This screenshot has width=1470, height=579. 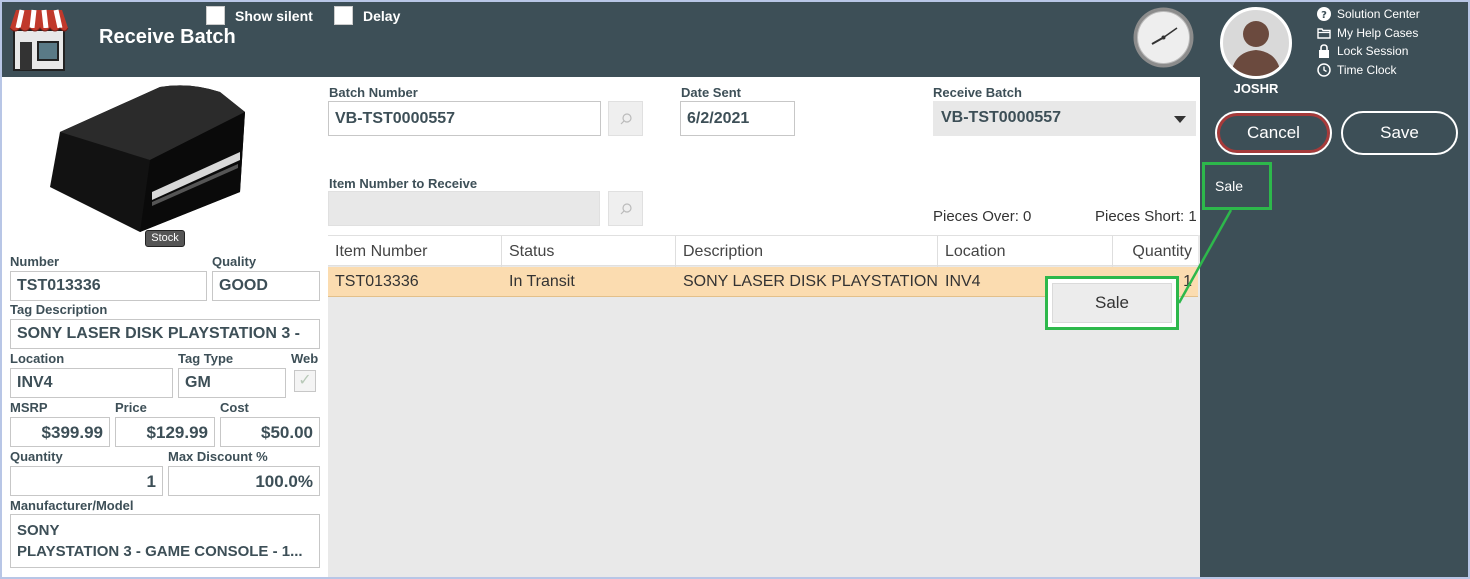 What do you see at coordinates (37, 358) in the screenshot?
I see `location-label: Location` at bounding box center [37, 358].